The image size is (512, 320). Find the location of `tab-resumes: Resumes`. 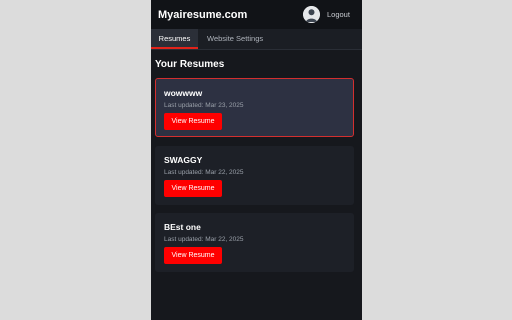

tab-resumes: Resumes is located at coordinates (174, 39).